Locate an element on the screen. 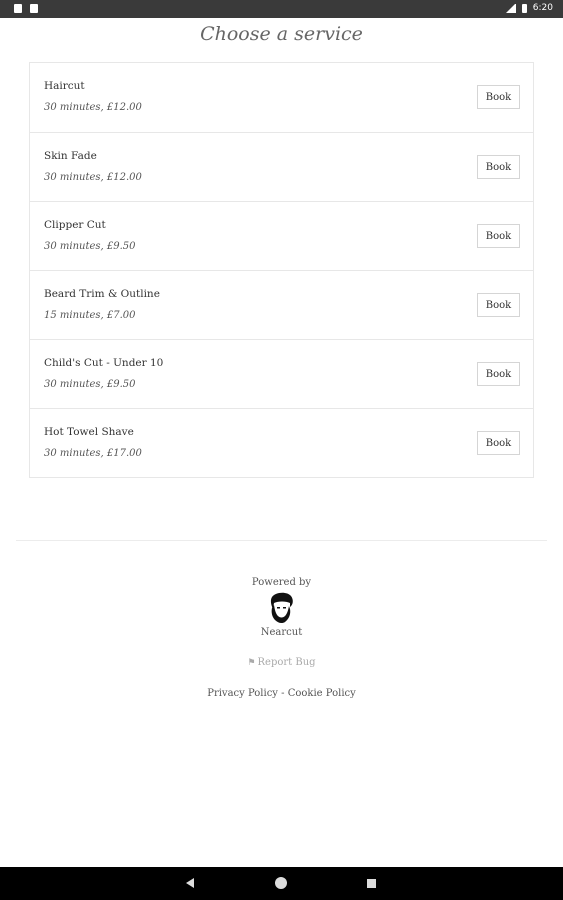 The width and height of the screenshot is (563, 900). service-row: Haircut 30 minutes, £12.00 Book is located at coordinates (281, 97).